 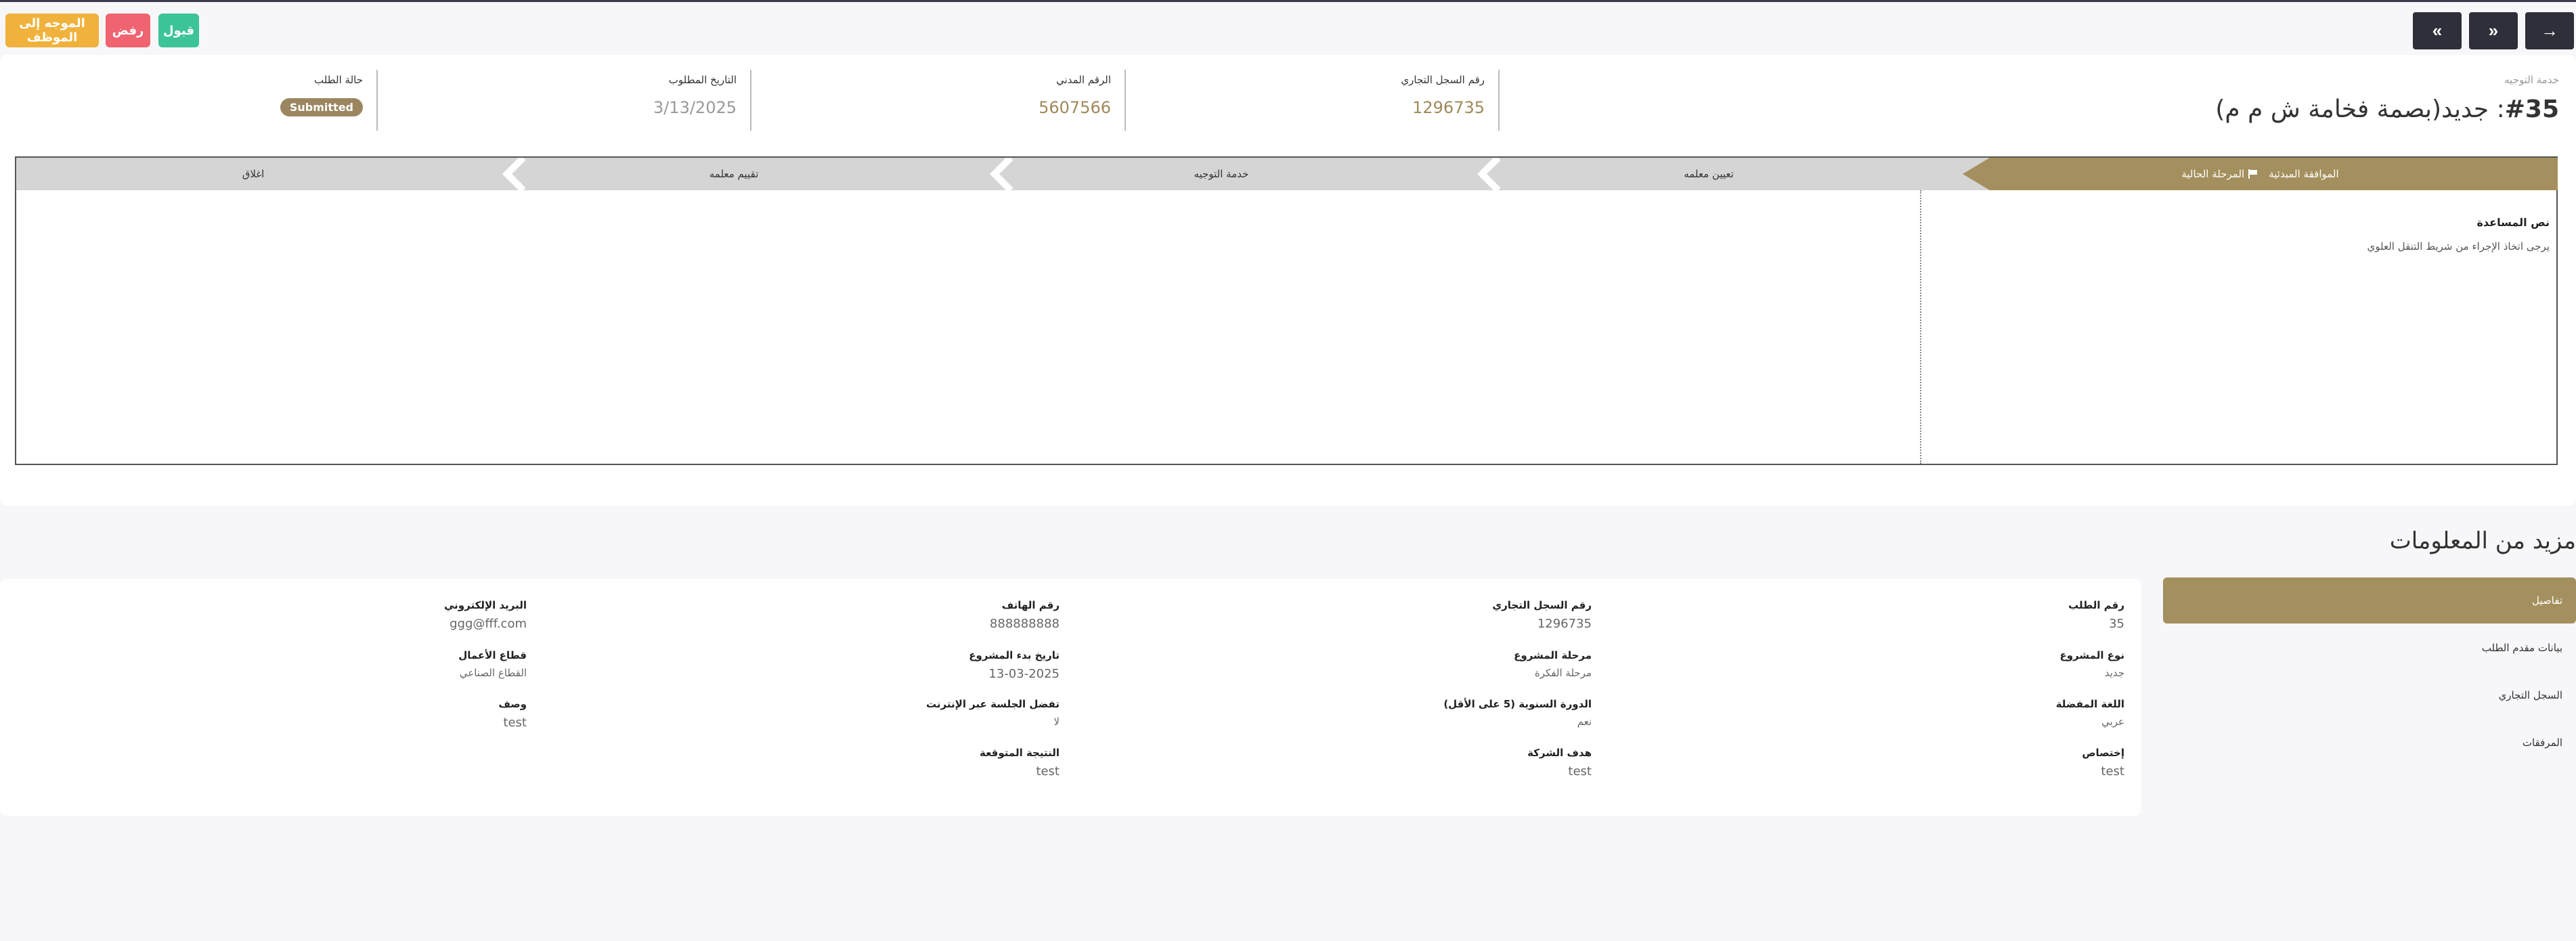 What do you see at coordinates (485, 605) in the screenshot?
I see `field-label: البريد الإلكتروني` at bounding box center [485, 605].